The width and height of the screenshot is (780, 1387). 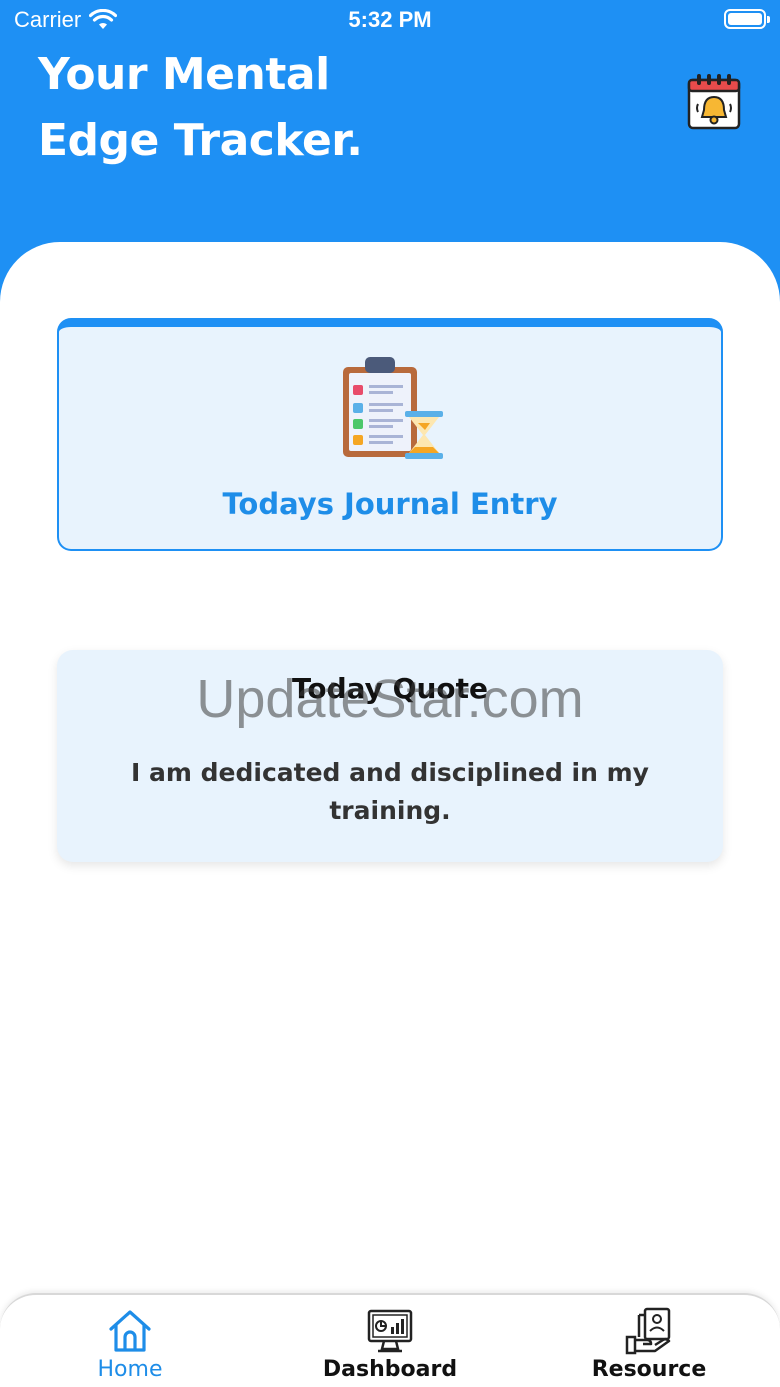 What do you see at coordinates (390, 1369) in the screenshot?
I see `tab-dashboard-label: Dashboard` at bounding box center [390, 1369].